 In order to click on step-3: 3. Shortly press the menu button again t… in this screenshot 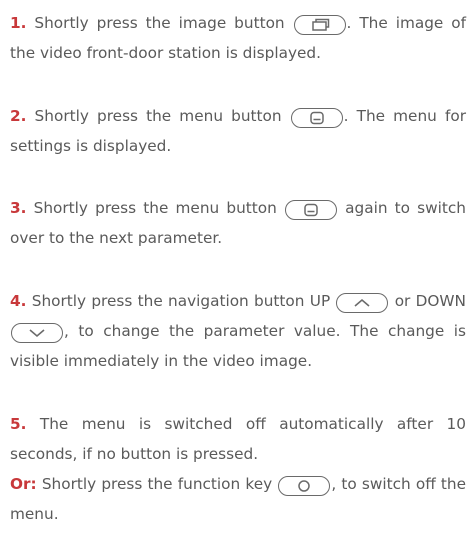, I will do `click(238, 223)`.